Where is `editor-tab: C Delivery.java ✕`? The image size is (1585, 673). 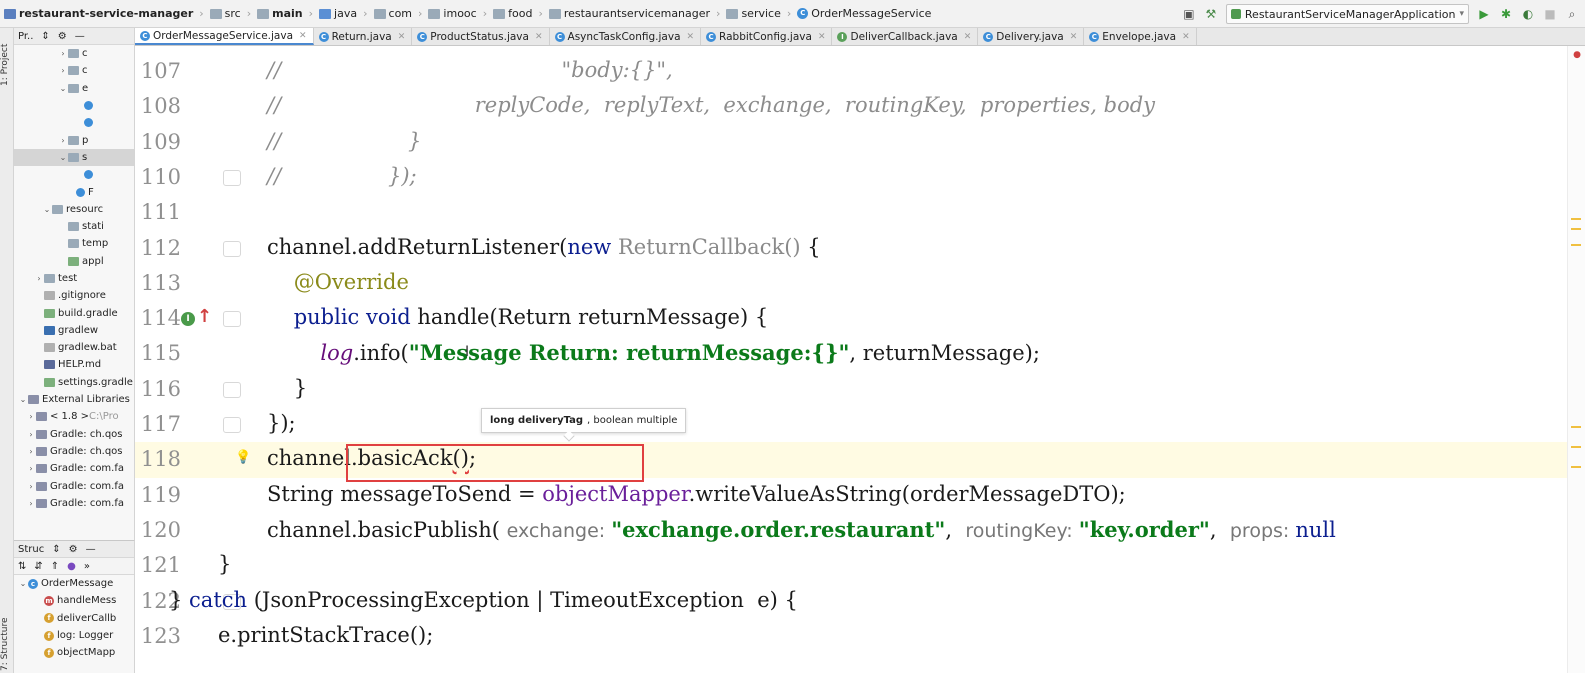
editor-tab: C Delivery.java ✕ is located at coordinates (1031, 36).